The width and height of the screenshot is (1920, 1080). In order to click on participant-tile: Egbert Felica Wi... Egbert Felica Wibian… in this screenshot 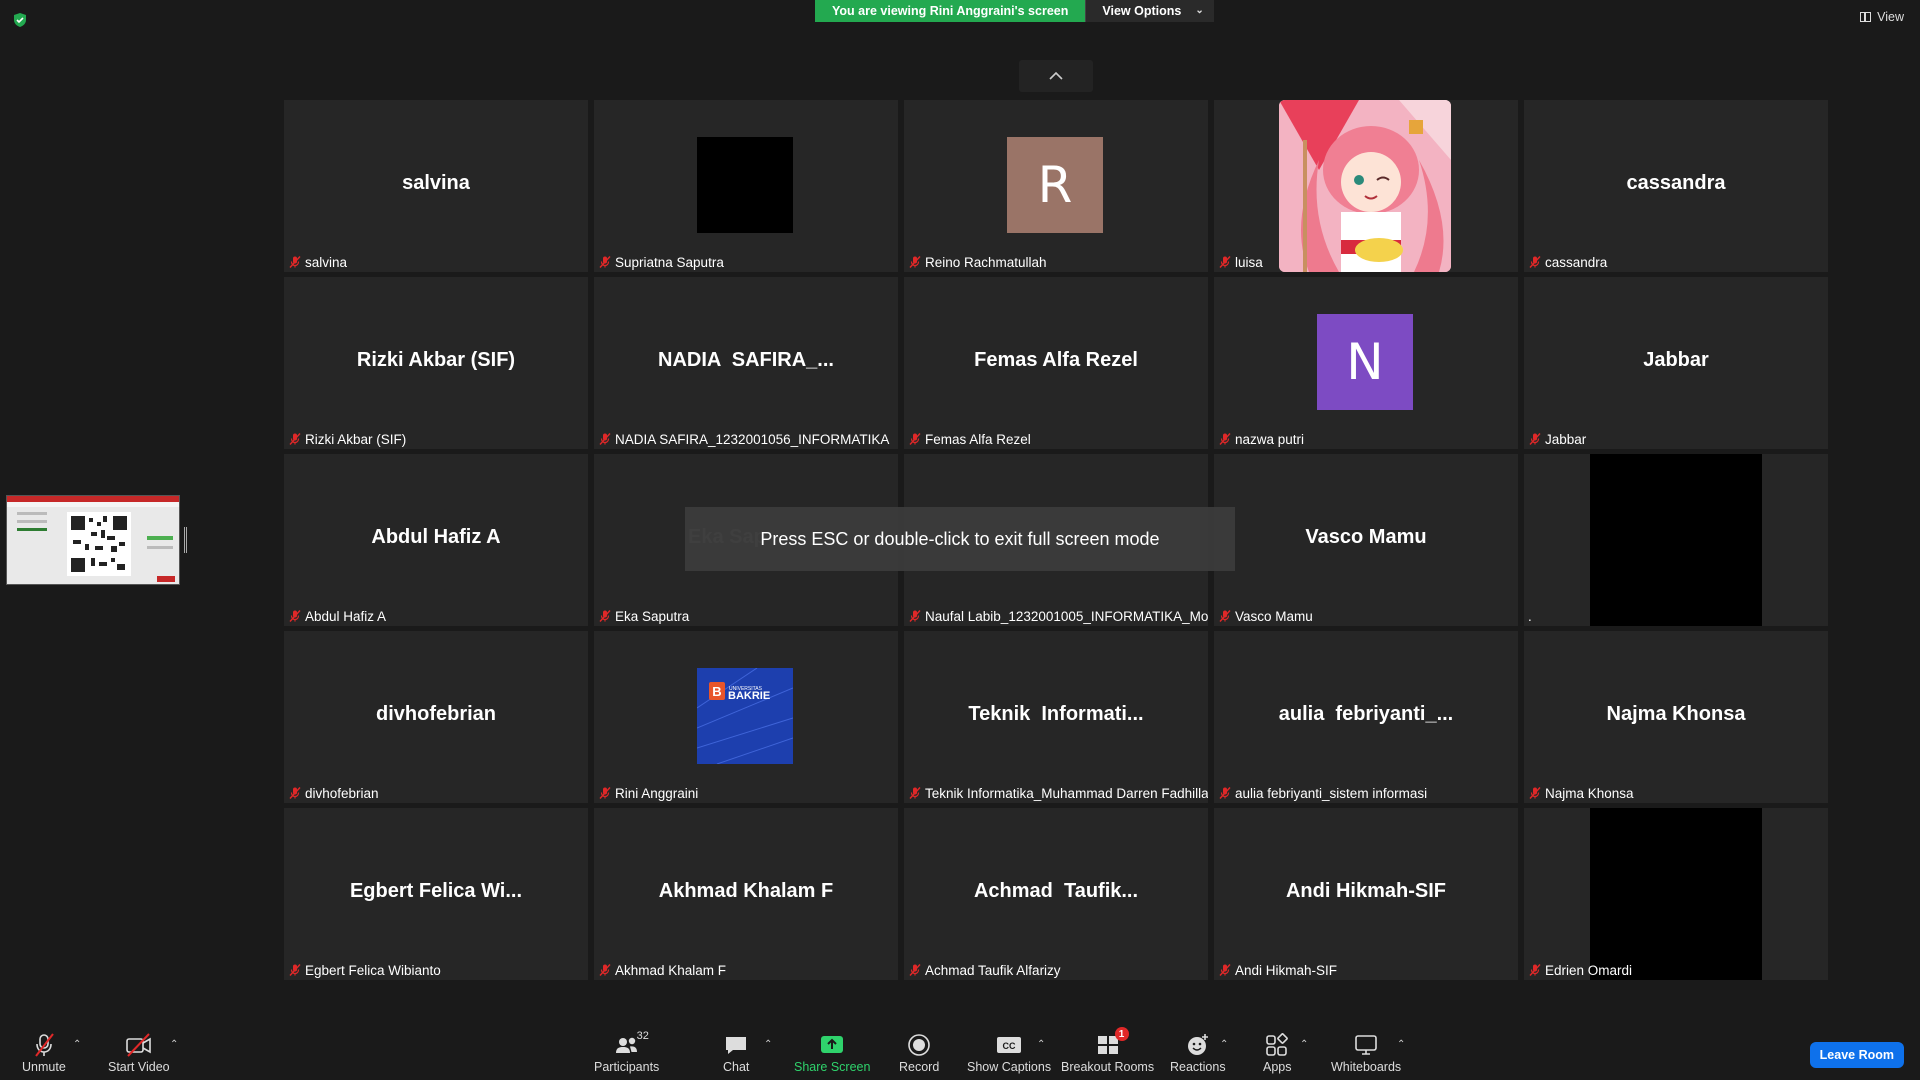, I will do `click(436, 894)`.